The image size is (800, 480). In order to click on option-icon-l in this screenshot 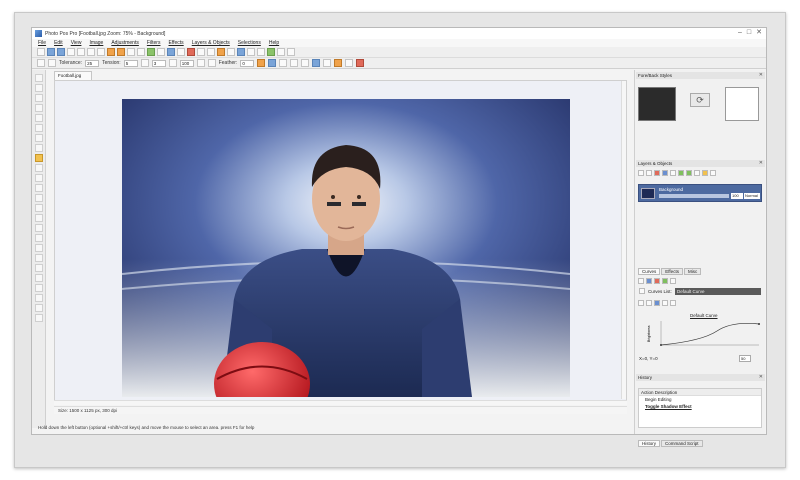, I will do `click(338, 63)`.